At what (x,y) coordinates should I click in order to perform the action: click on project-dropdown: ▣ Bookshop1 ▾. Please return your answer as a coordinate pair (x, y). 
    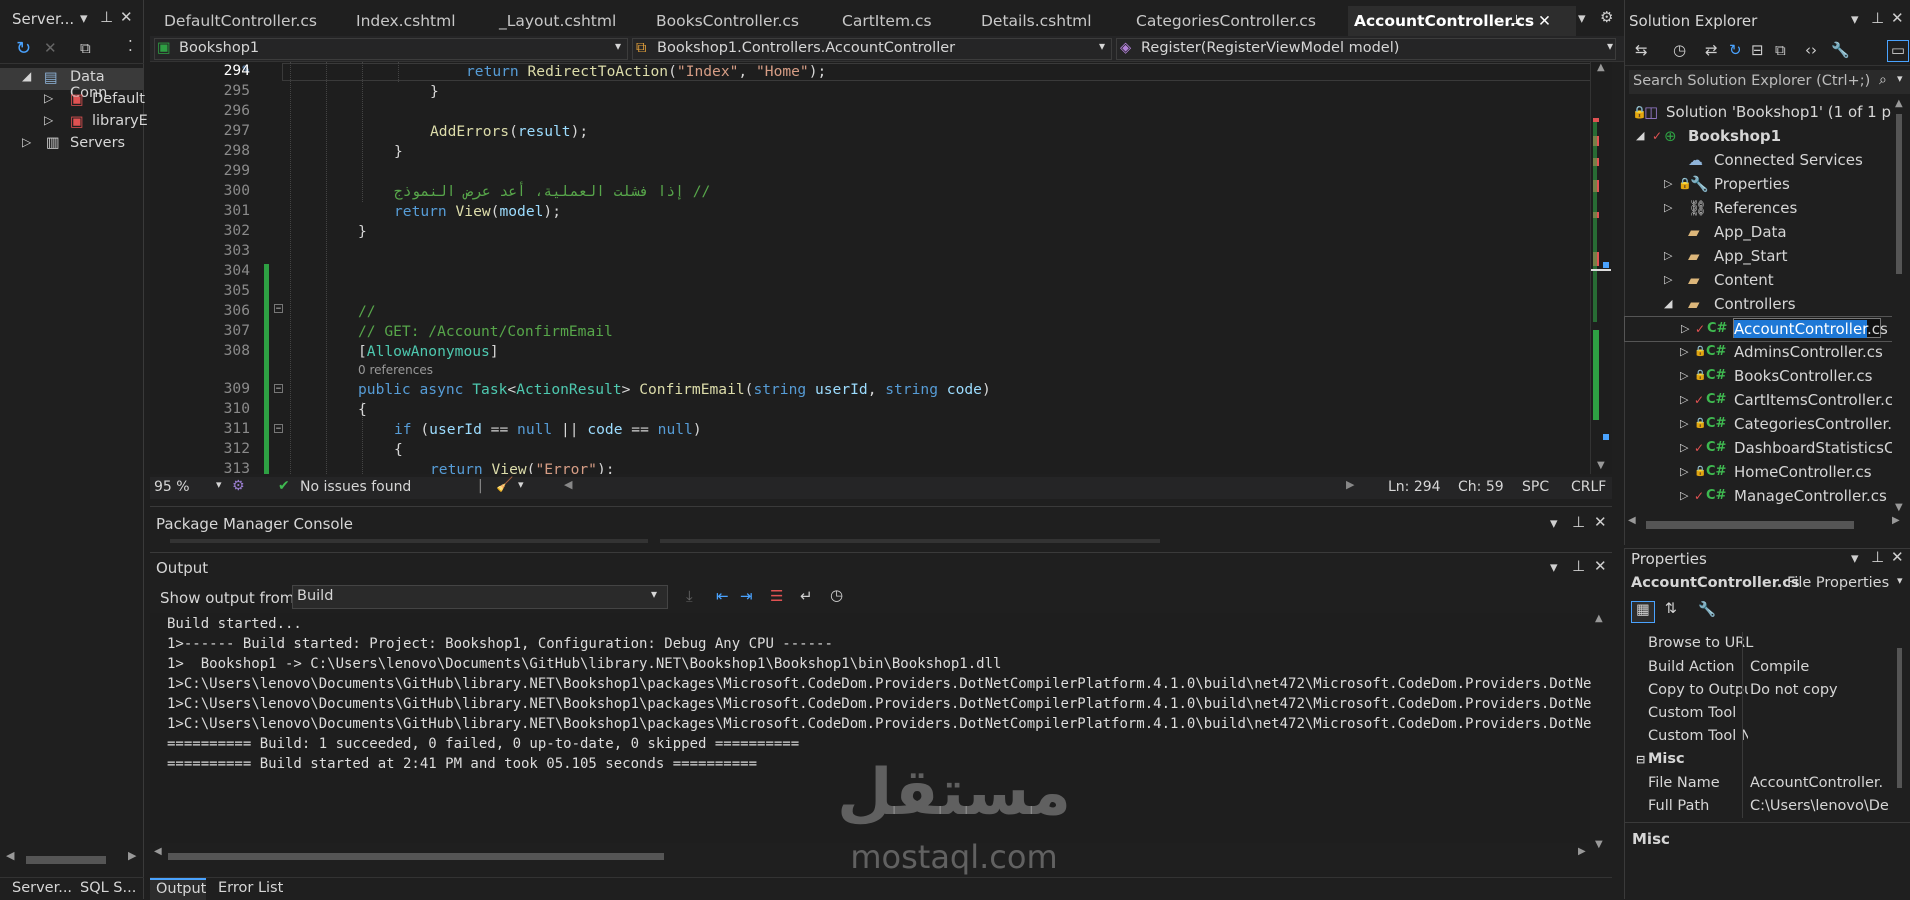
    Looking at the image, I should click on (391, 49).